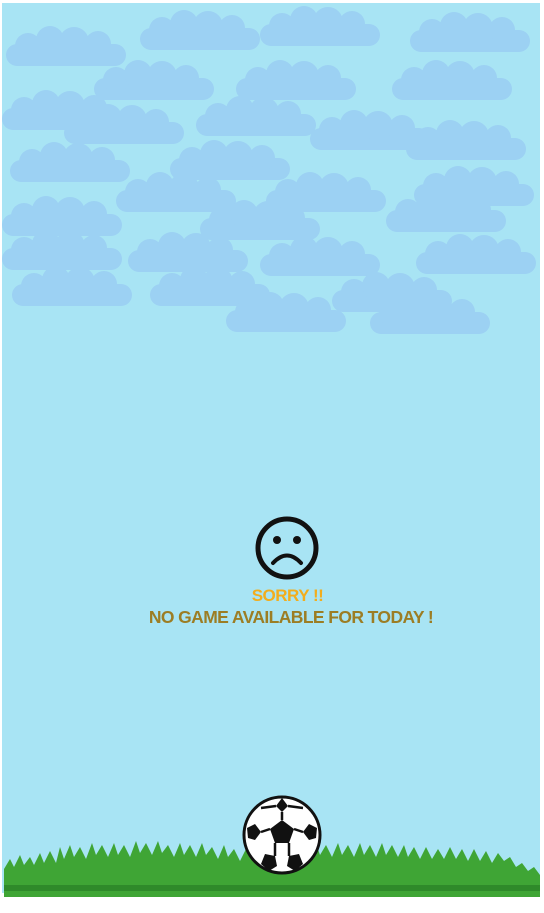 This screenshot has height=913, width=544. I want to click on soccer-ball-icon, so click(282, 835).